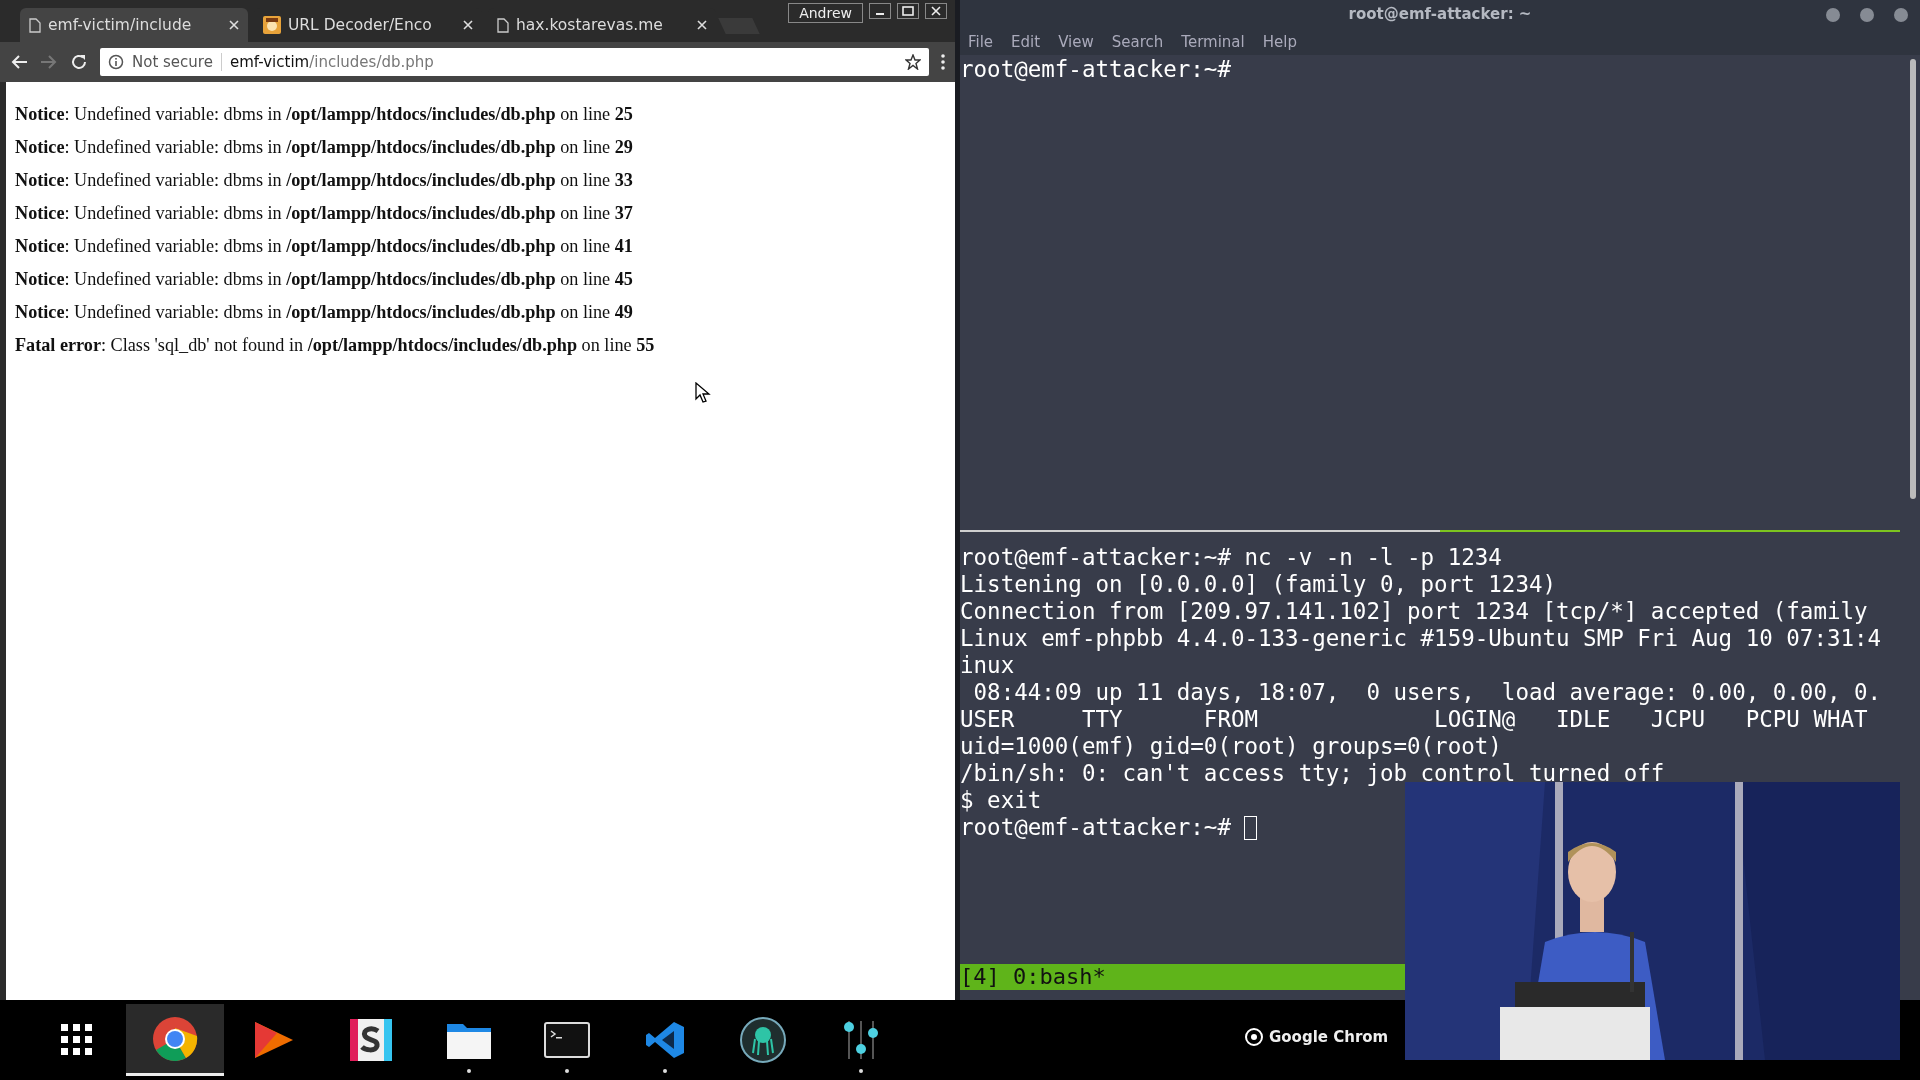 The image size is (1920, 1080). Describe the element at coordinates (1427, 692) in the screenshot. I see `terminal-line: 08:44:09 up 11 days, 18:07, 0 users, load average: 0.00, 0.00, 0.` at that location.